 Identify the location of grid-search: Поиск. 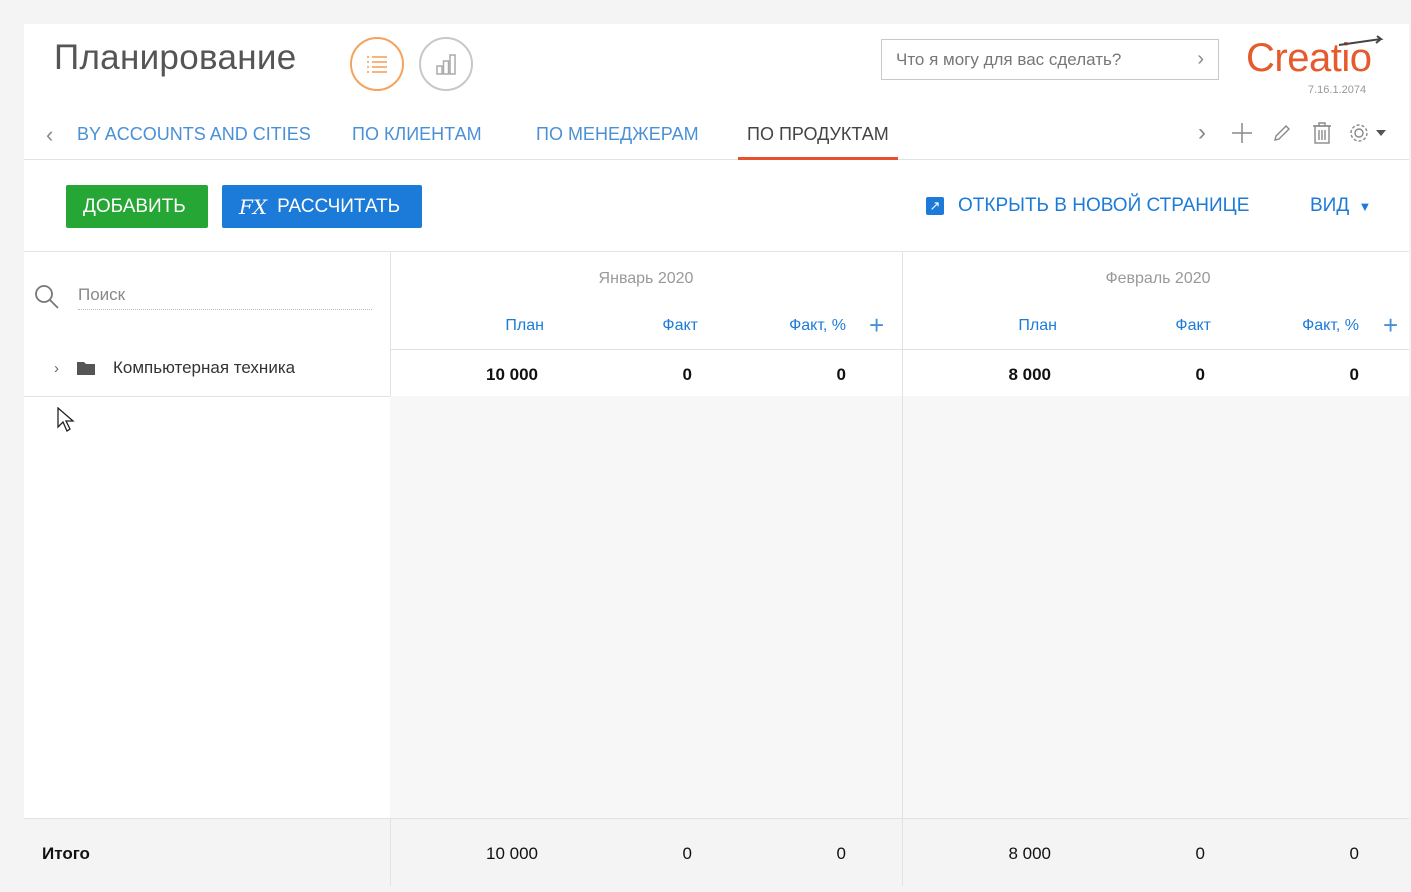
(203, 297).